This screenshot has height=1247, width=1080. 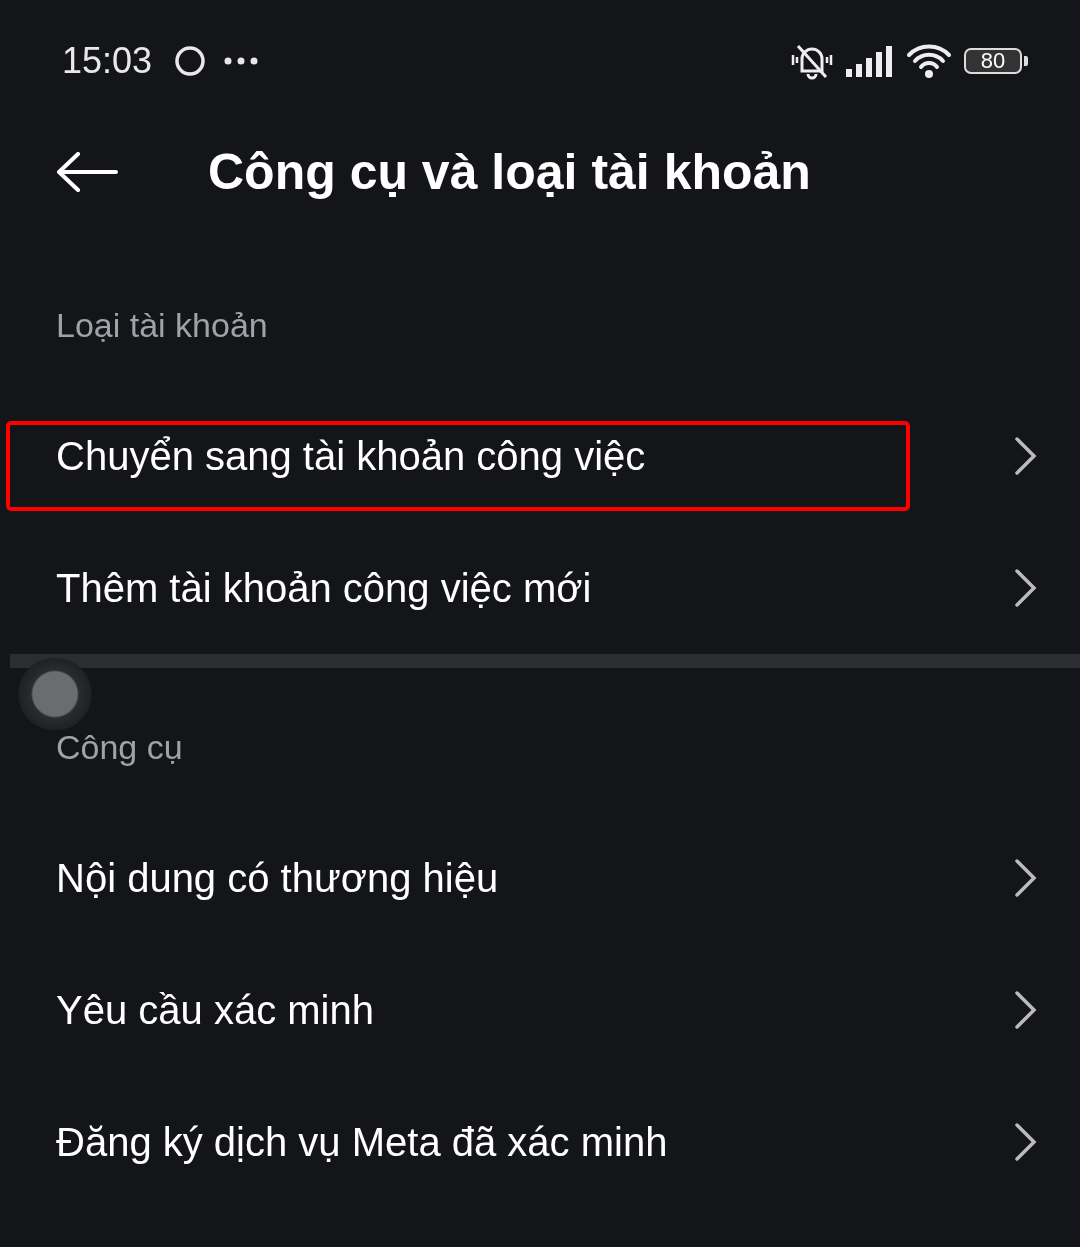 I want to click on circle-icon, so click(x=190, y=61).